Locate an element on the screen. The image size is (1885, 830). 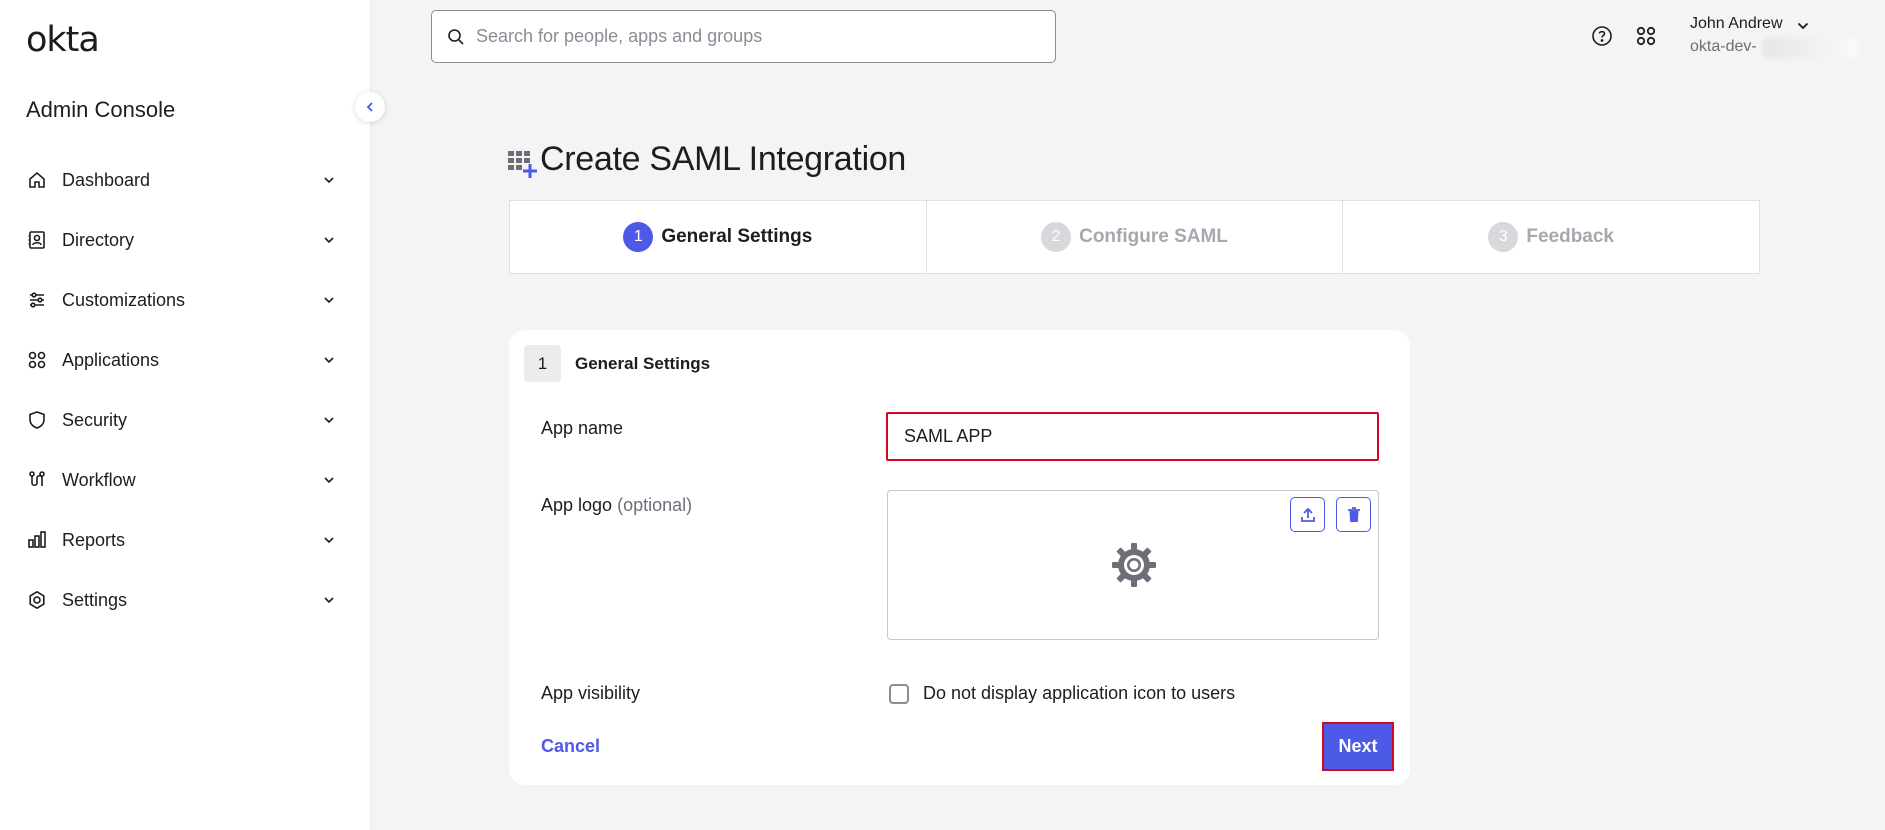
add-app-grid-icon is located at coordinates (522, 164).